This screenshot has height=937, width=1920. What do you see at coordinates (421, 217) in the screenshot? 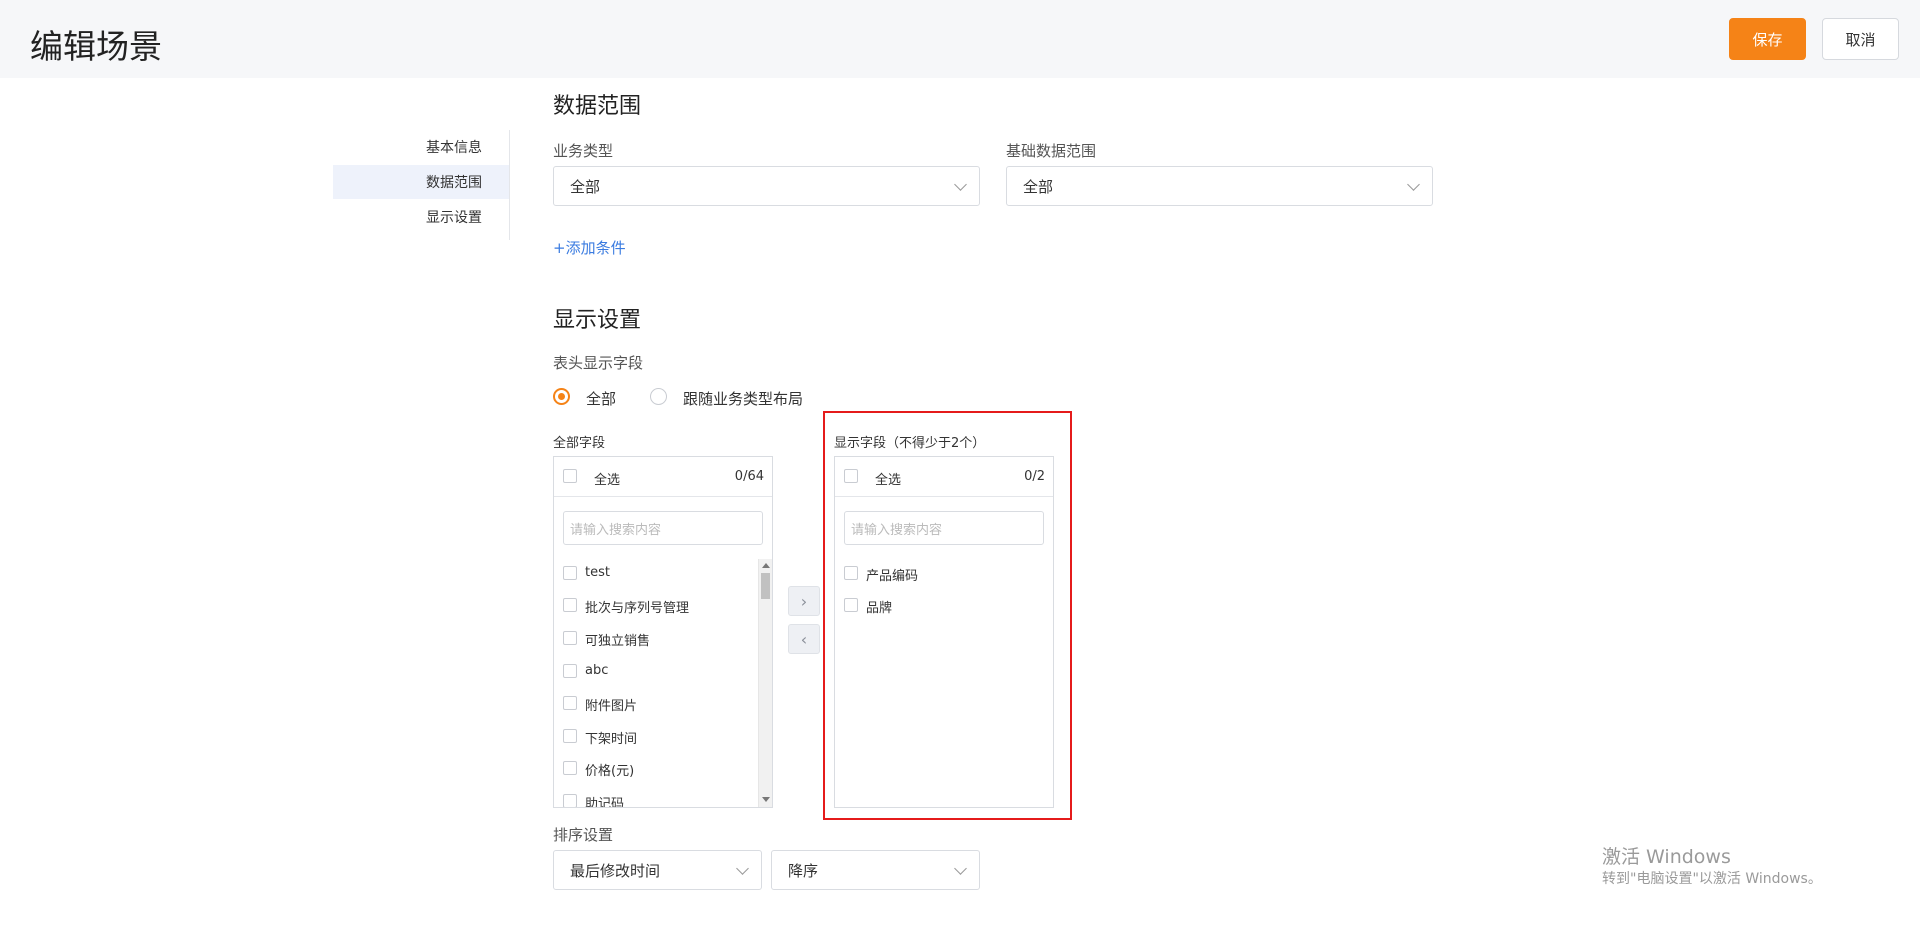
I see `nav-item-display-settings: 显示设置` at bounding box center [421, 217].